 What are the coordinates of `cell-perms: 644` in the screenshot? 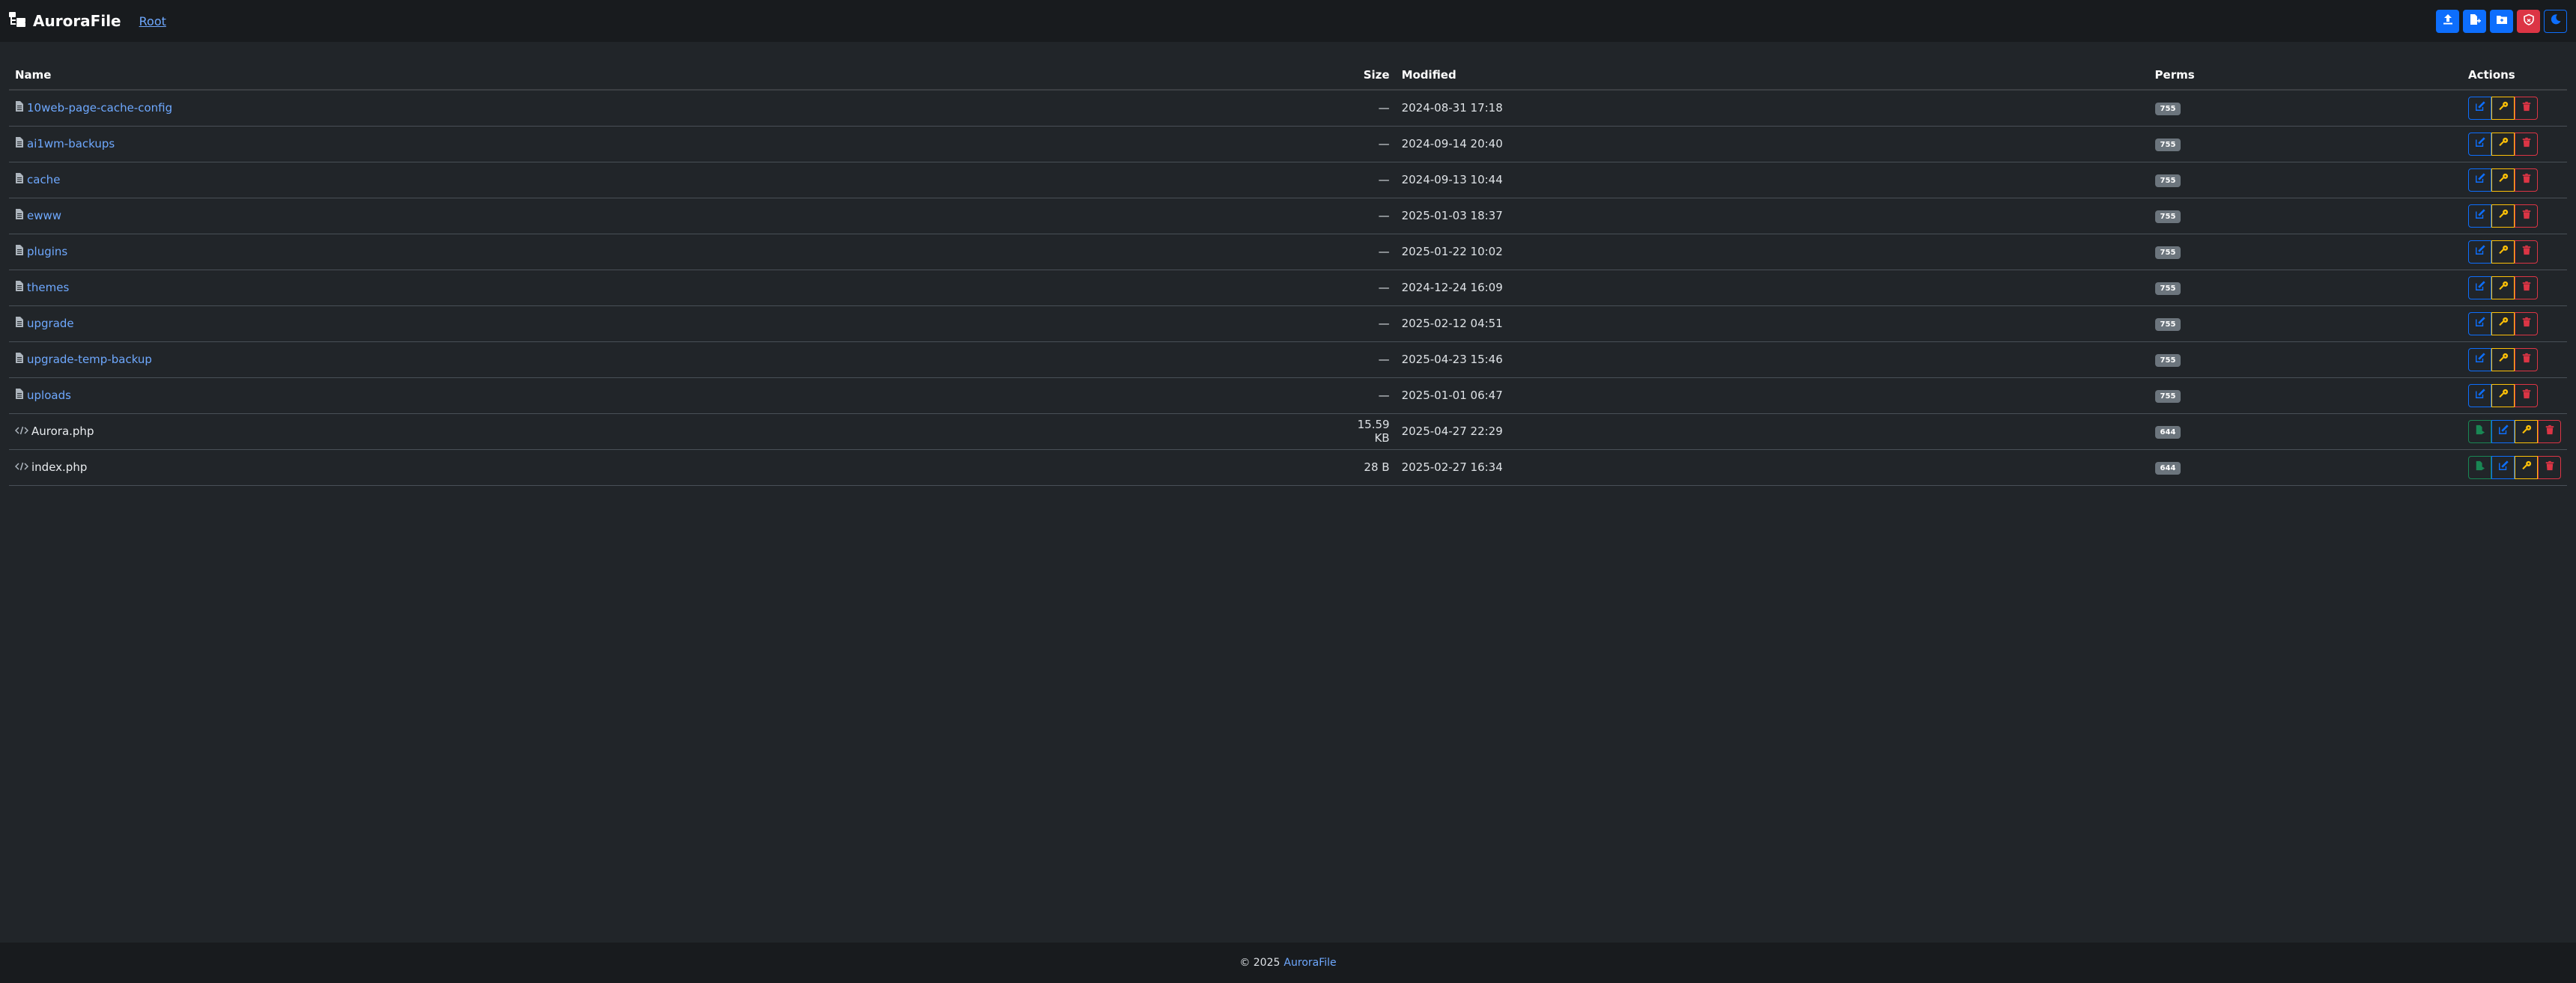 It's located at (2305, 467).